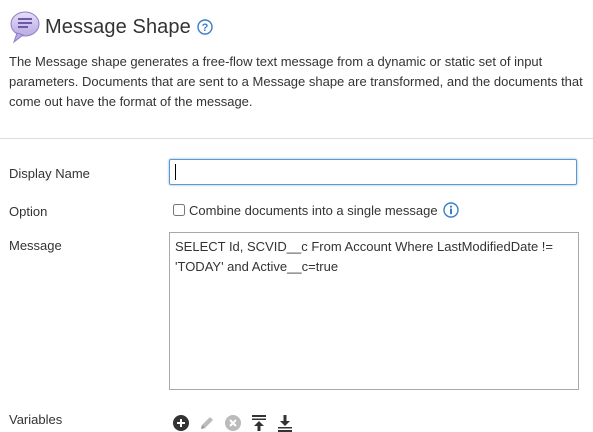 The image size is (593, 432). Describe the element at coordinates (175, 172) in the screenshot. I see `text-cursor` at that location.